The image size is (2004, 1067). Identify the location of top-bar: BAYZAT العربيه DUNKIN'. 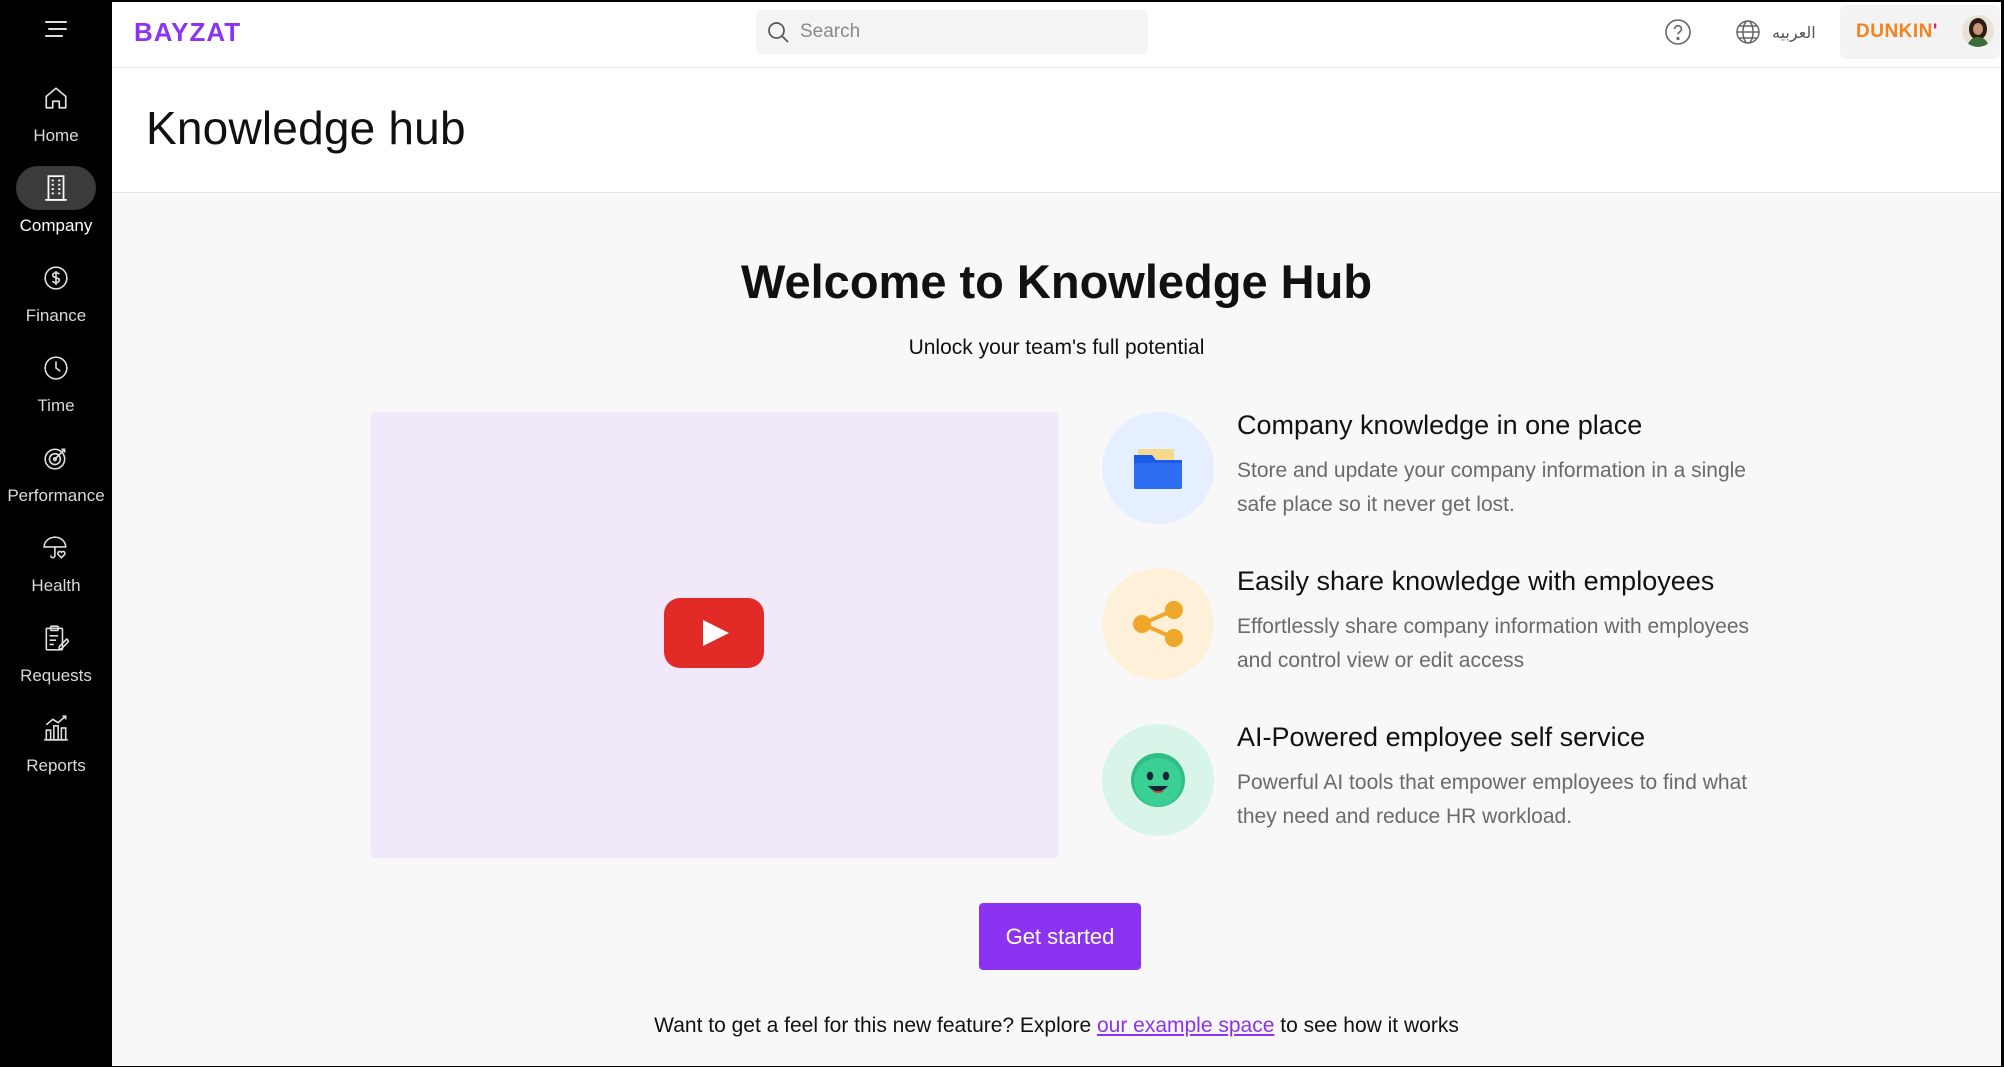
(1056, 35).